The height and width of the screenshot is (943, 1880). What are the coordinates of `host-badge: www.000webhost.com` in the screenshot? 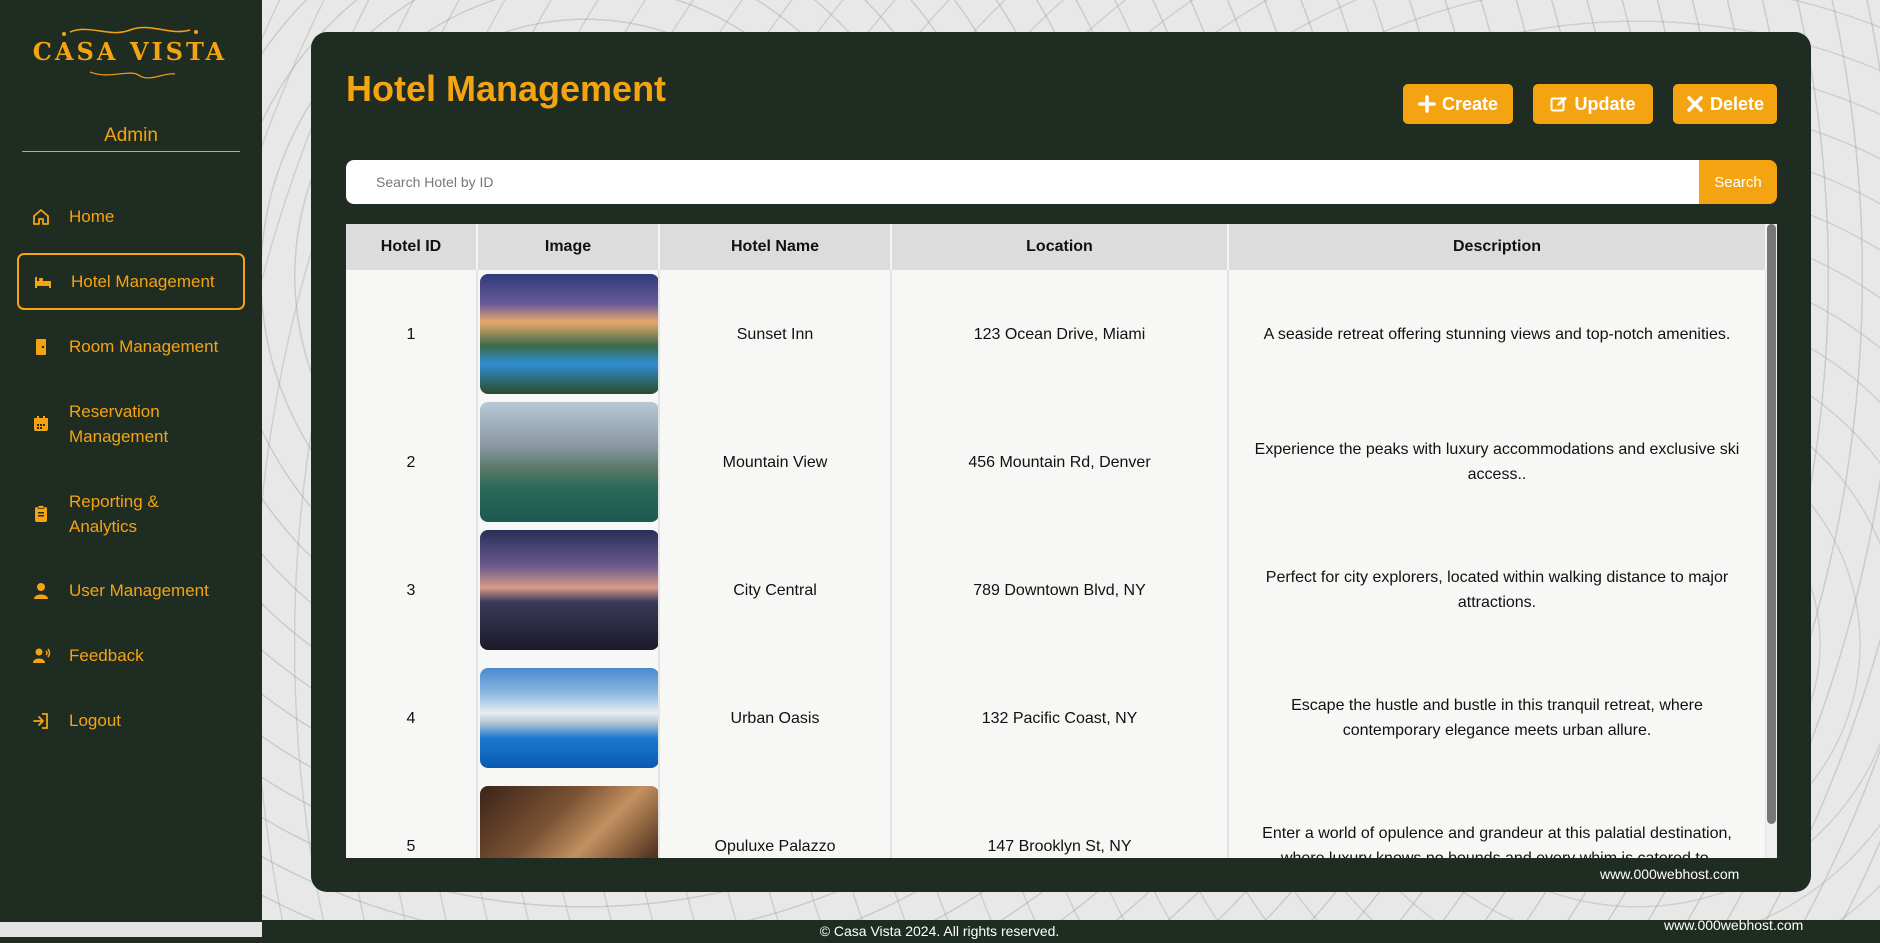 It's located at (1669, 874).